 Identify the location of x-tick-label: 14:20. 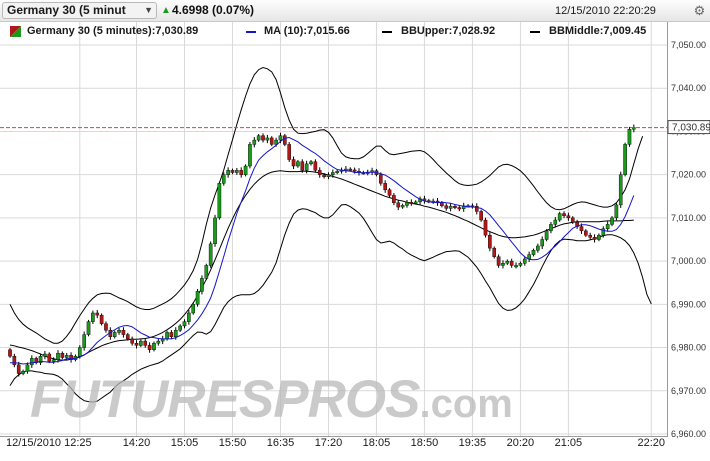
(137, 443).